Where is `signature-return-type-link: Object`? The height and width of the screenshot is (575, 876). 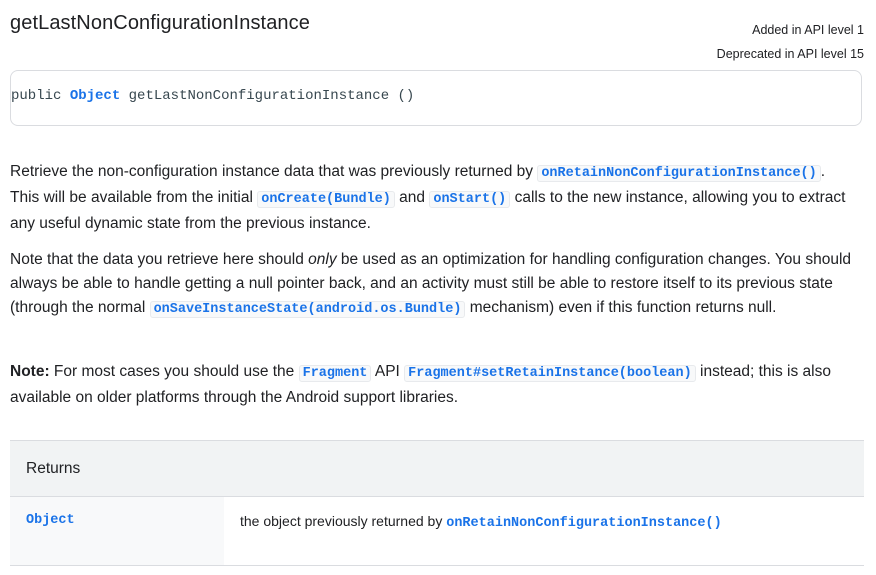
signature-return-type-link: Object is located at coordinates (95, 96).